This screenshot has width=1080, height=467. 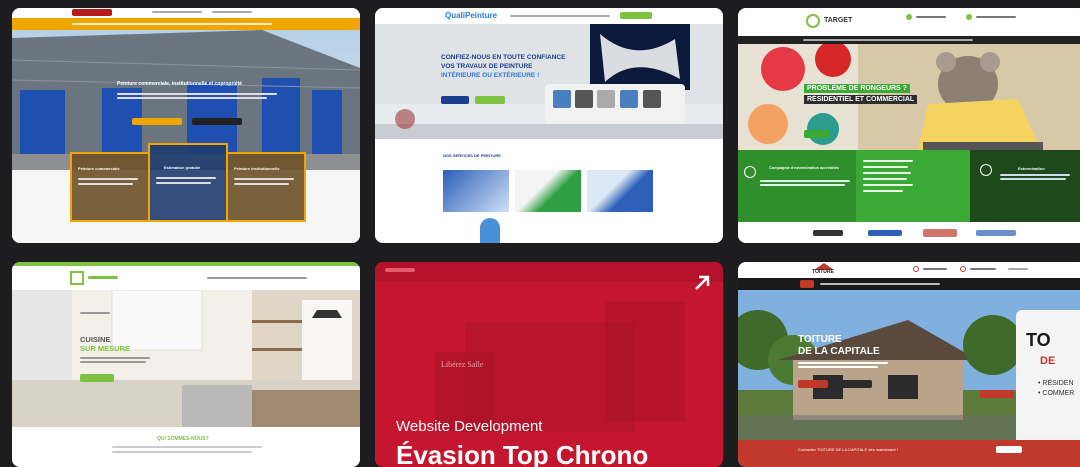 What do you see at coordinates (110, 187) in the screenshot?
I see `feature-box-commercial: Peinture commerciale` at bounding box center [110, 187].